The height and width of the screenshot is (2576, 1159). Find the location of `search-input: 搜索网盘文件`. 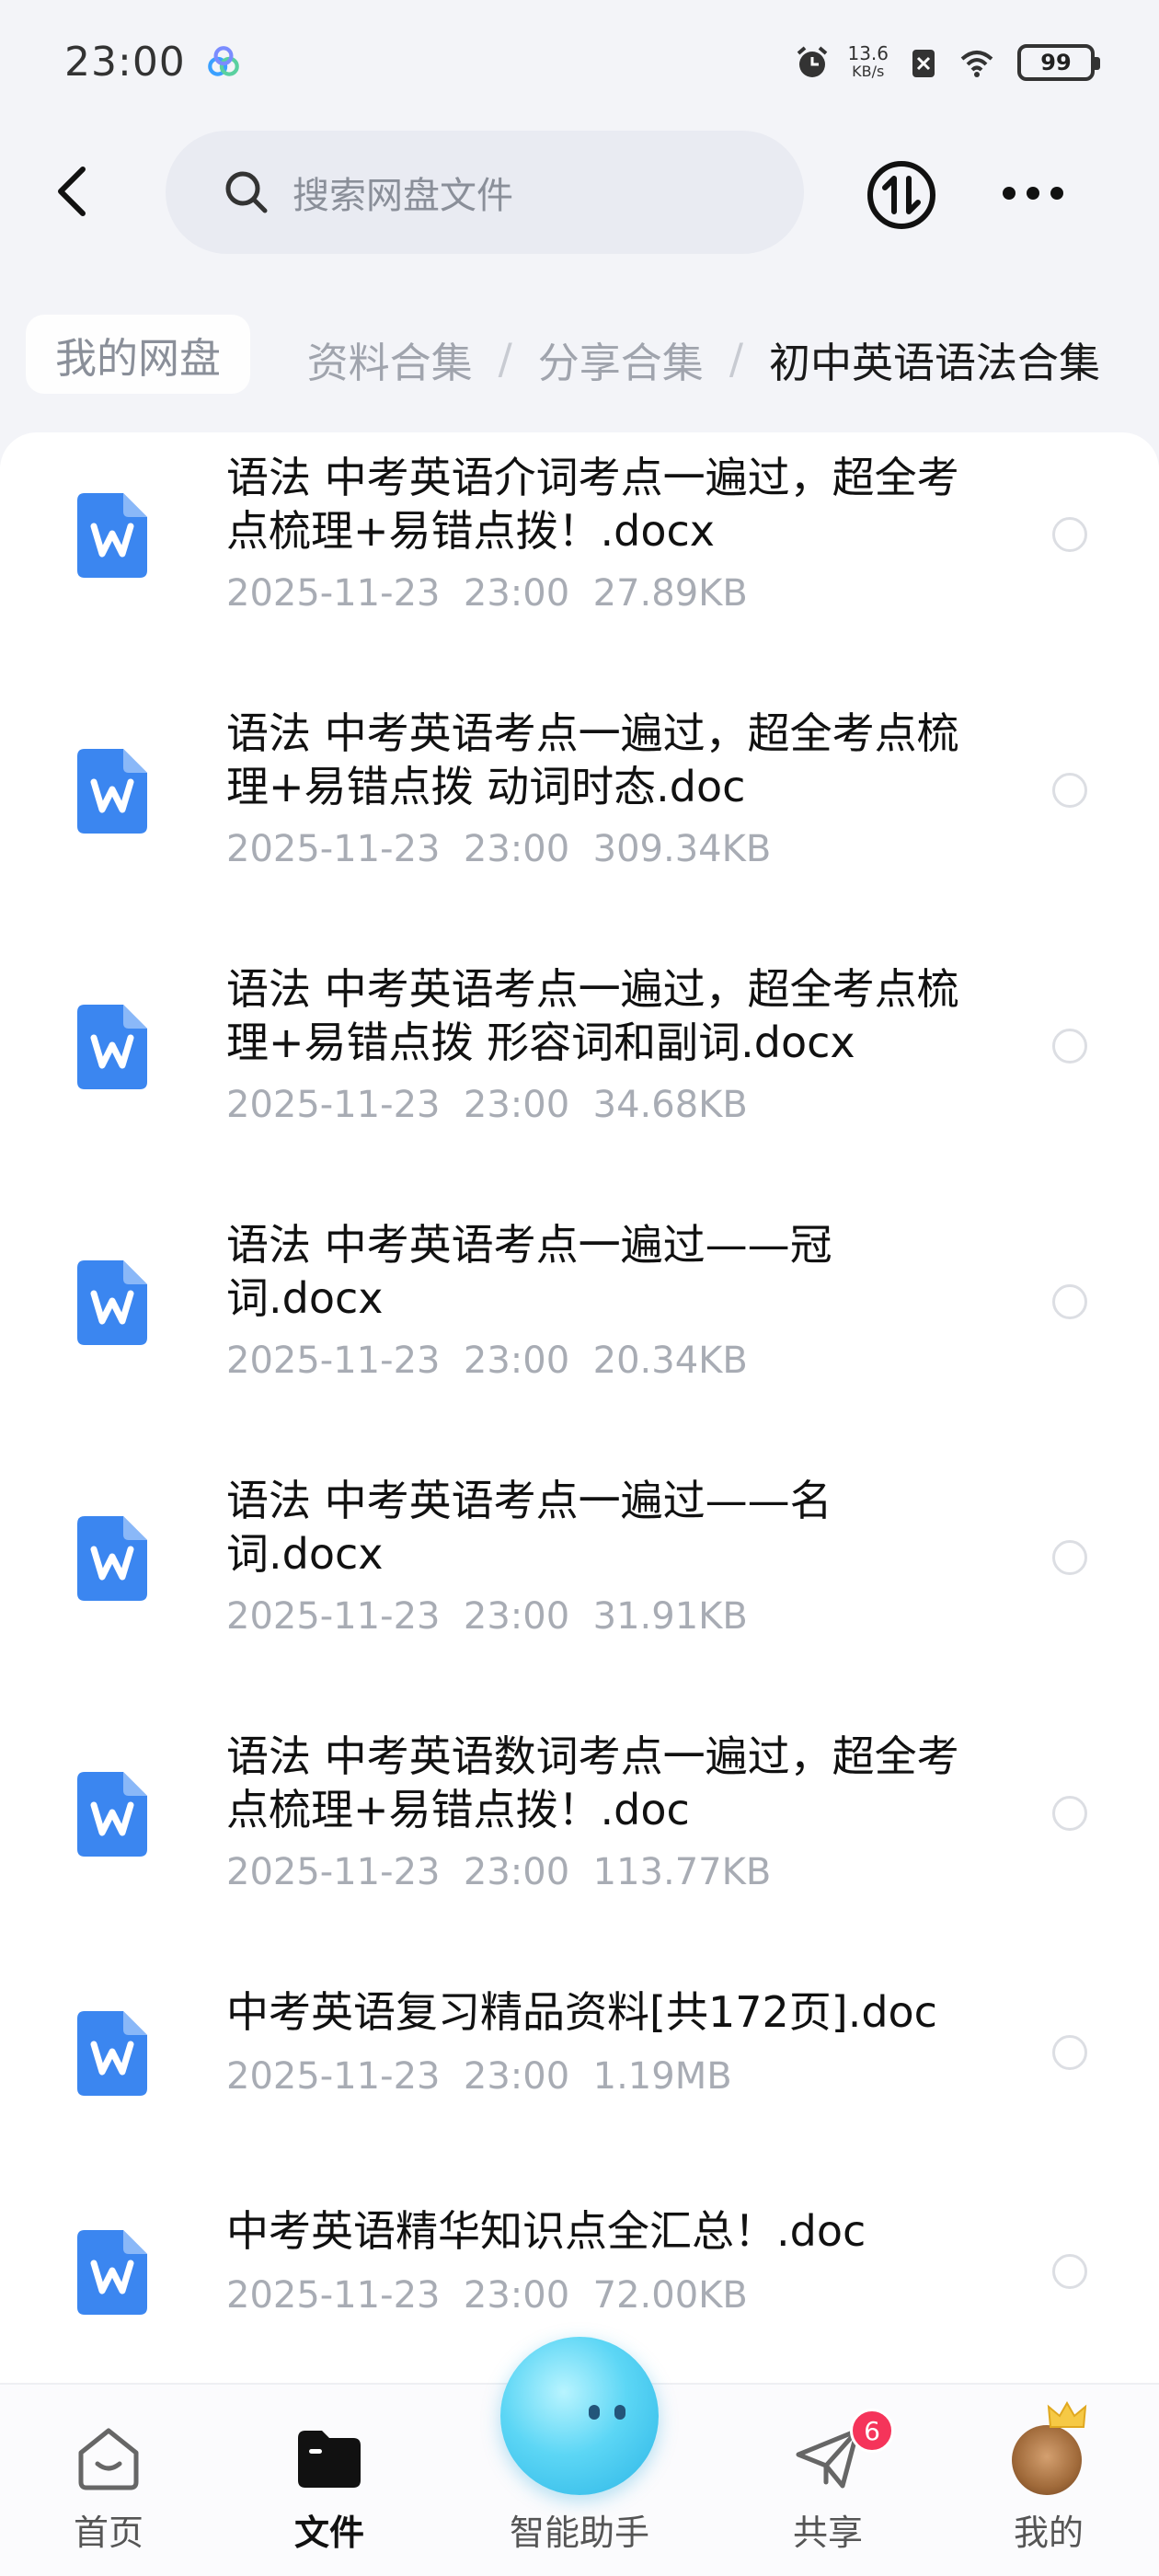

search-input: 搜索网盘文件 is located at coordinates (485, 192).